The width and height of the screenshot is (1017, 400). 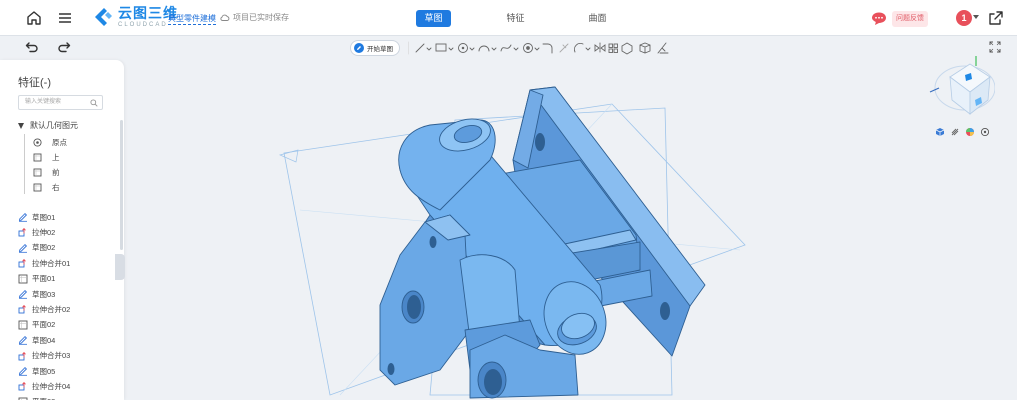 What do you see at coordinates (663, 48) in the screenshot?
I see `measure-icon` at bounding box center [663, 48].